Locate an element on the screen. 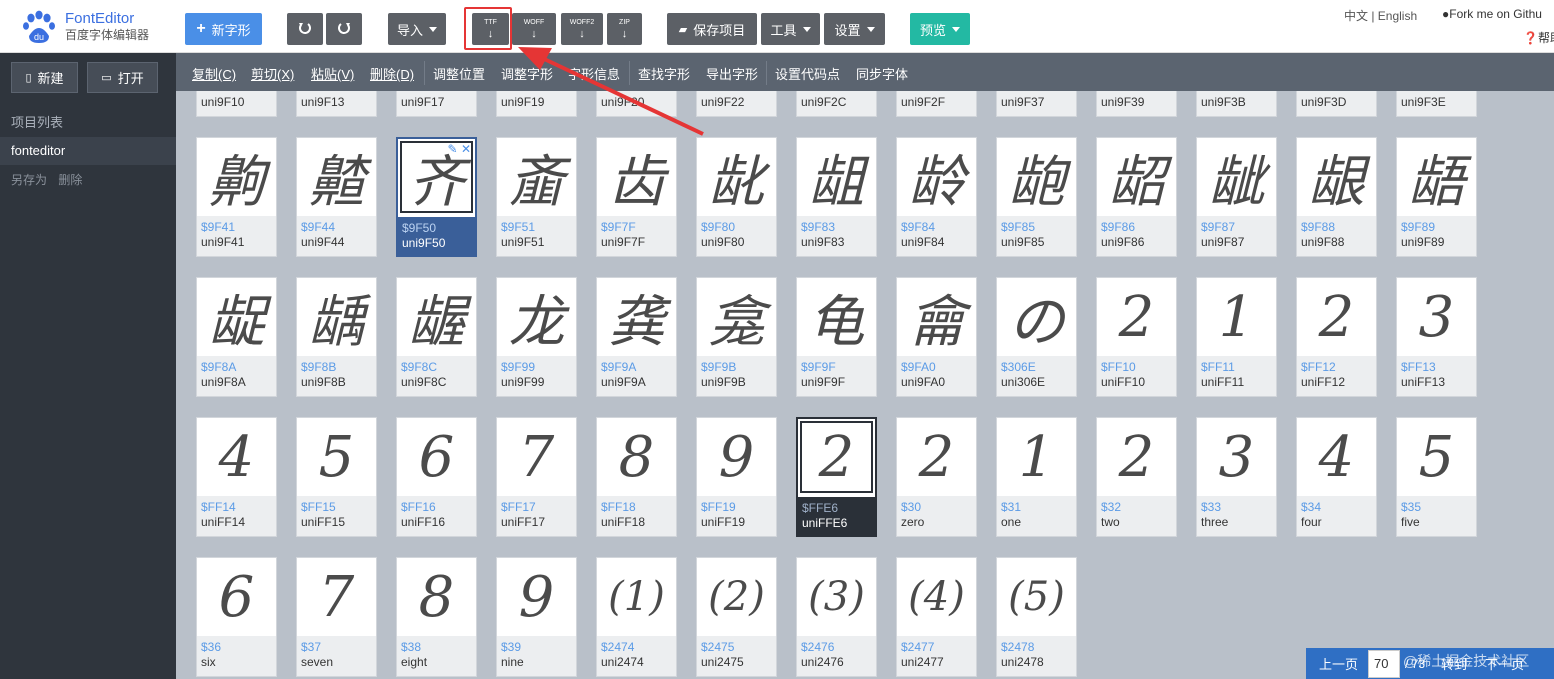 The height and width of the screenshot is (679, 1554). glyph-cell: 龋 $9F8B uni9F8B is located at coordinates (336, 337).